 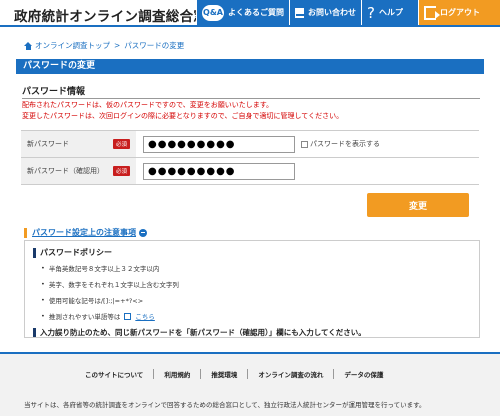 I want to click on breadcrumb: オンライン調査トップ > パスワードの変更, so click(x=104, y=45).